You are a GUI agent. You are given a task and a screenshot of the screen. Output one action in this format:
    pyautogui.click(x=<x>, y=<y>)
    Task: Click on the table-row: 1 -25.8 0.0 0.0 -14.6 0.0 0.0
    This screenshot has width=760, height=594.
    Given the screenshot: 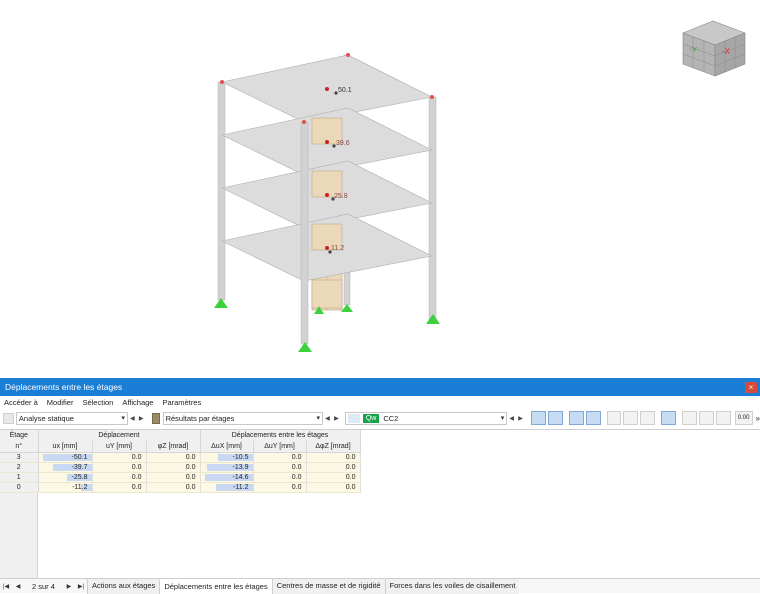 What is the action you would take?
    pyautogui.click(x=180, y=477)
    